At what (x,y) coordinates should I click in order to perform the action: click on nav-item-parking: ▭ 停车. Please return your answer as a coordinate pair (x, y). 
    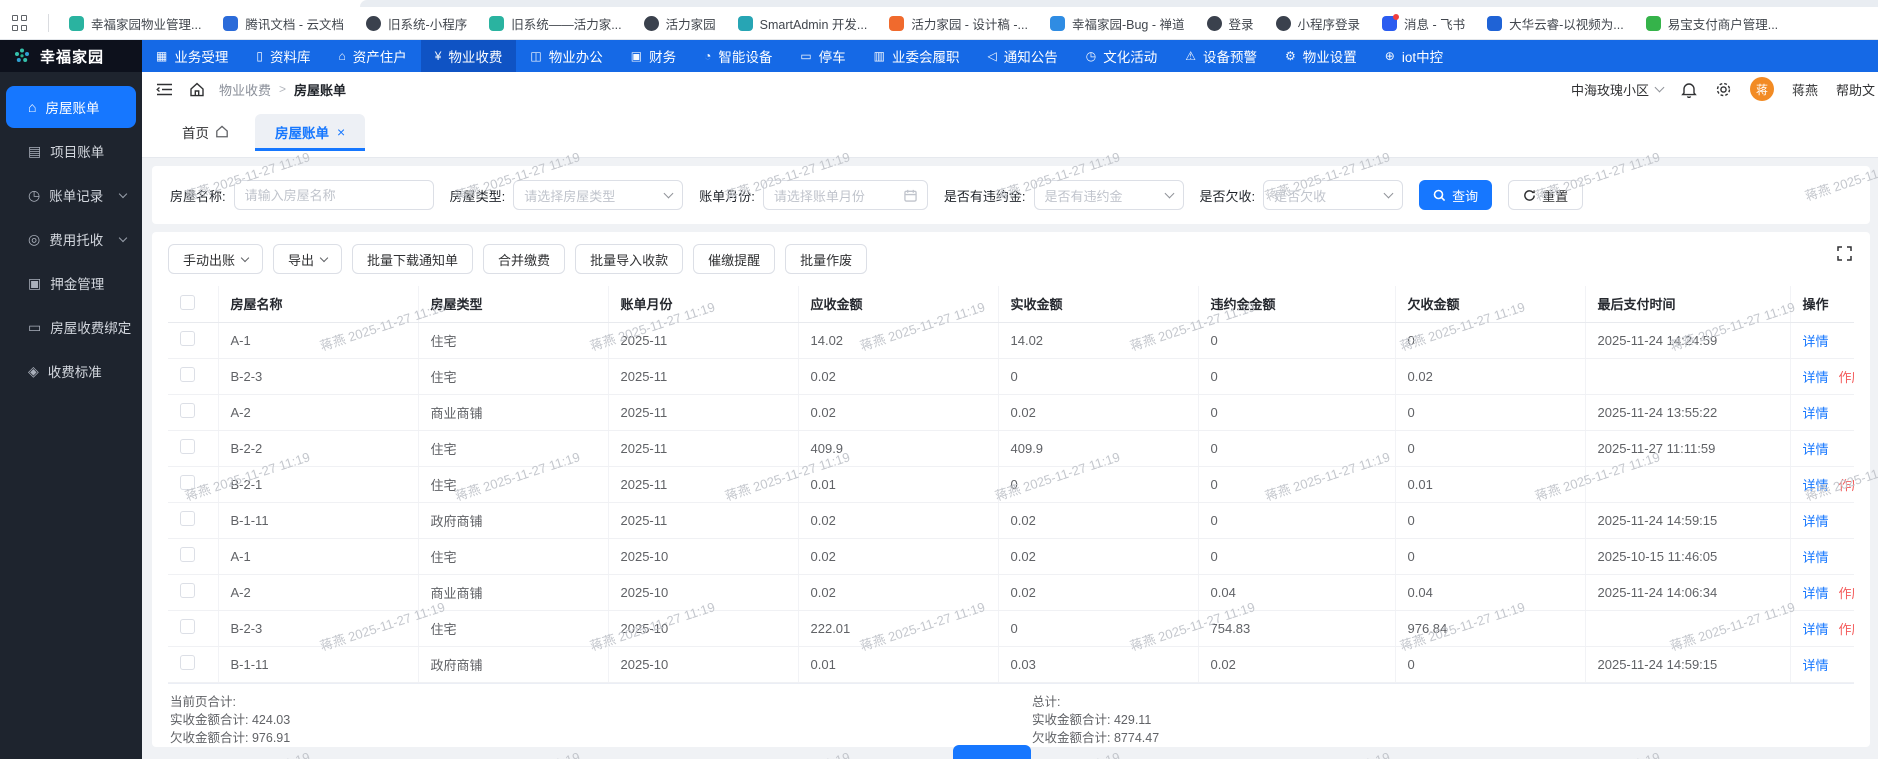
    Looking at the image, I should click on (822, 56).